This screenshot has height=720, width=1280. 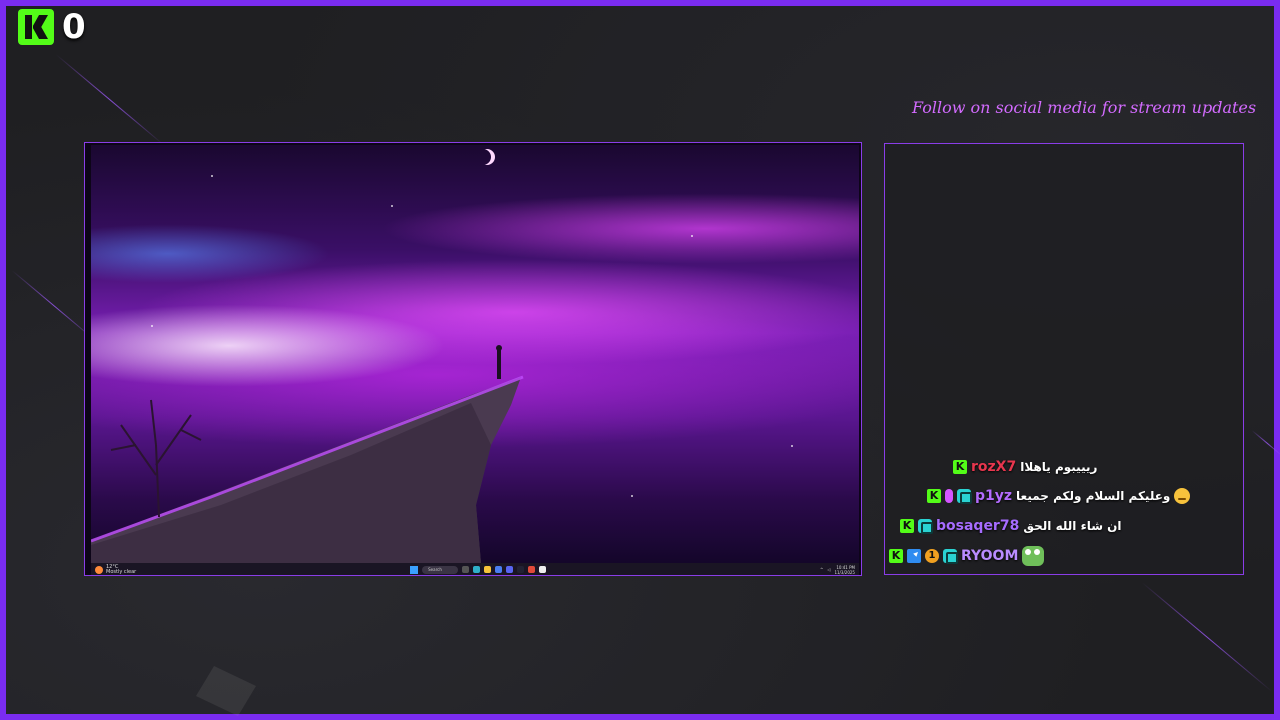 I want to click on viewer-count-badge: 0, so click(x=52, y=27).